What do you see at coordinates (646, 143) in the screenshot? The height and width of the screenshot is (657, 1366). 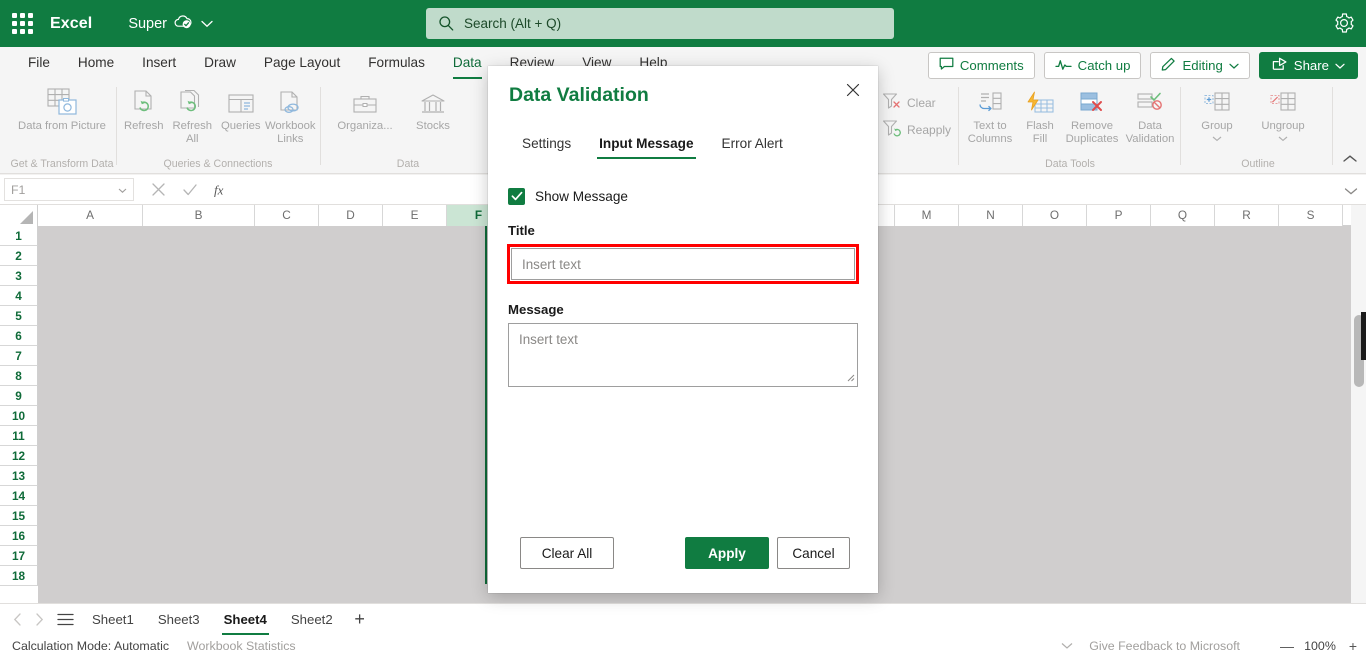 I see `tab-input-message: Input Message` at bounding box center [646, 143].